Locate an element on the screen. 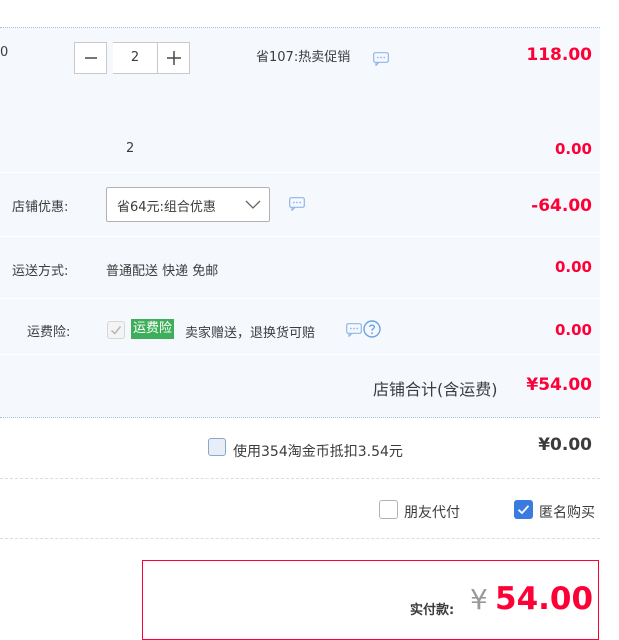 The height and width of the screenshot is (640, 619). insurance-label: 运费险: is located at coordinates (49, 332).